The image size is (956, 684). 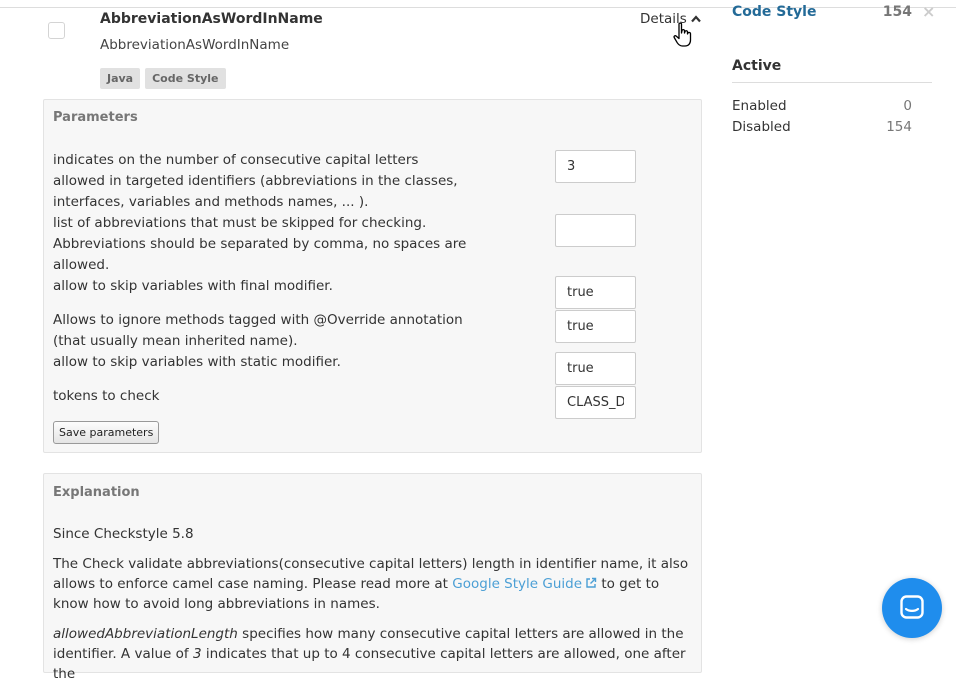 What do you see at coordinates (907, 106) in the screenshot?
I see `facet-item-count: 0` at bounding box center [907, 106].